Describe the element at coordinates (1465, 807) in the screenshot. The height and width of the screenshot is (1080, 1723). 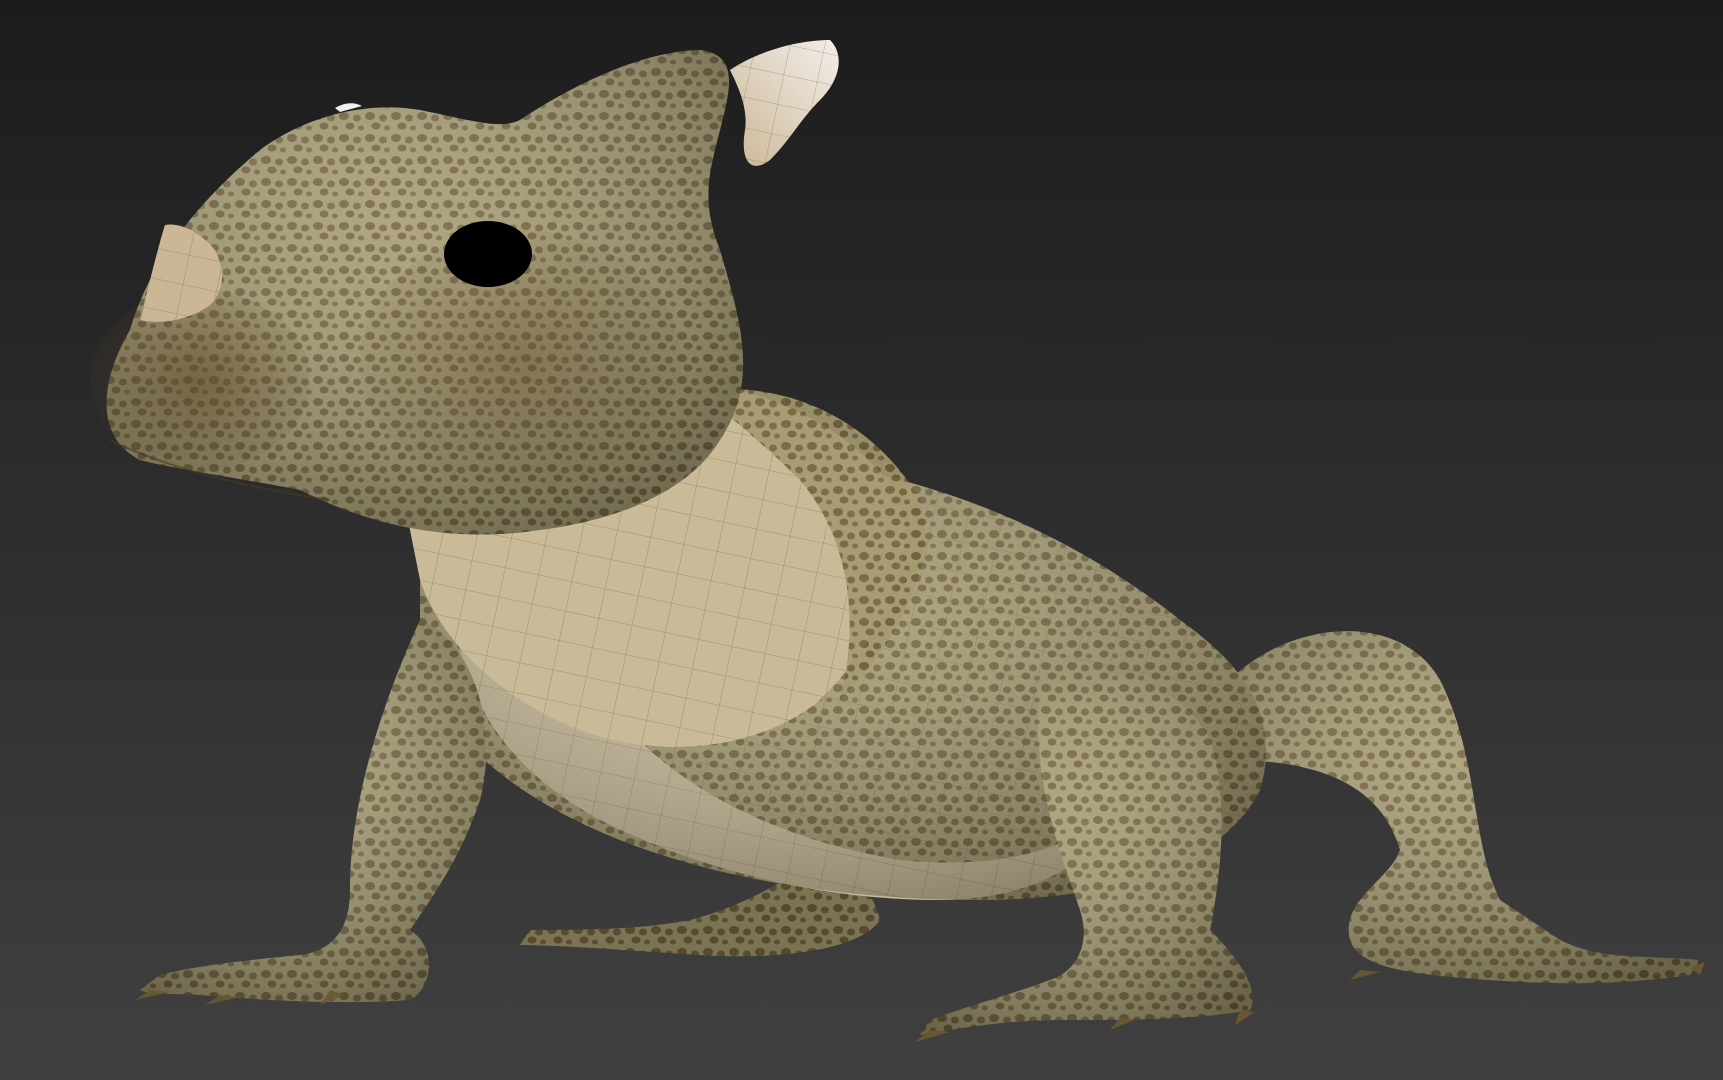
I see `back-right-leg` at that location.